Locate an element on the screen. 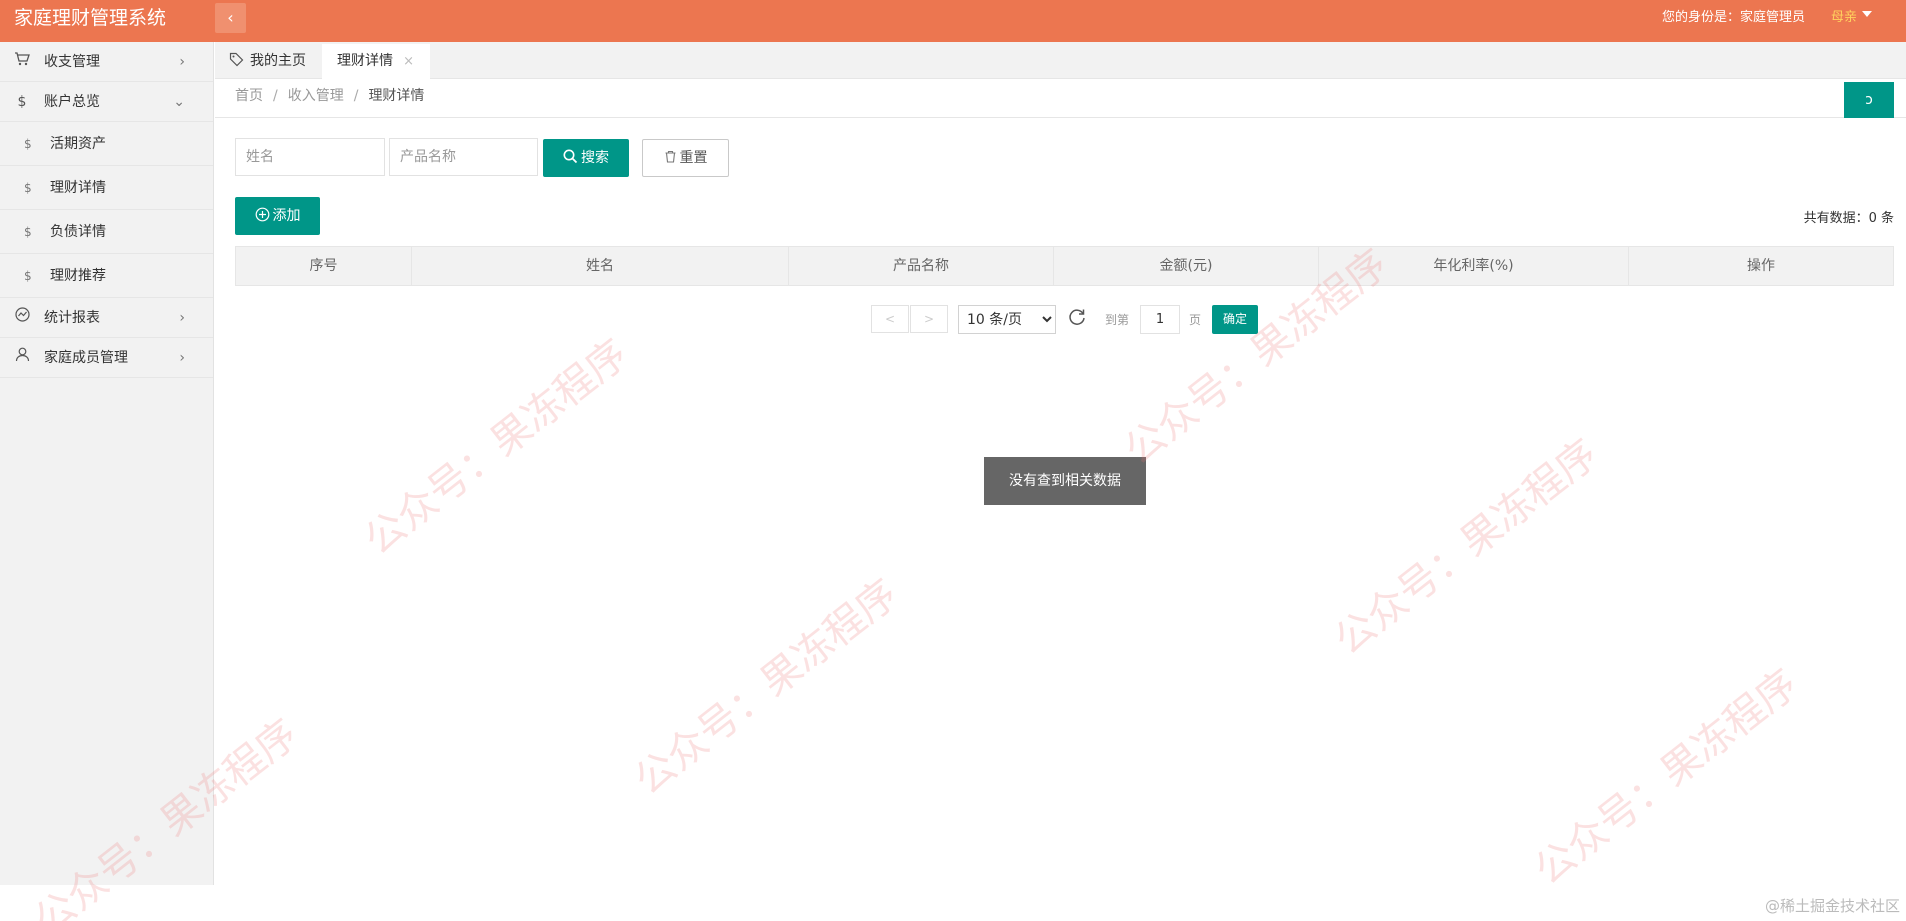  chevron-down-icon: ⌄ is located at coordinates (179, 102).